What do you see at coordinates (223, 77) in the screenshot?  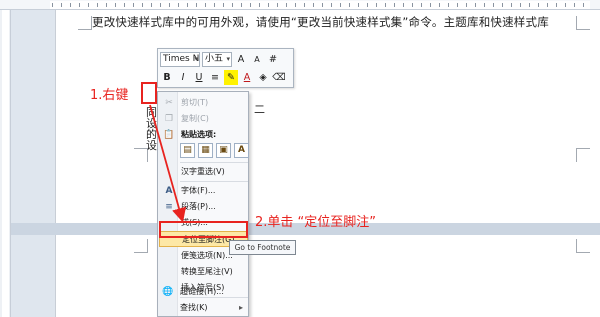 I see `mini-toolbar-row-2: B I U ≡ ✎ A ◈ ⌫` at bounding box center [223, 77].